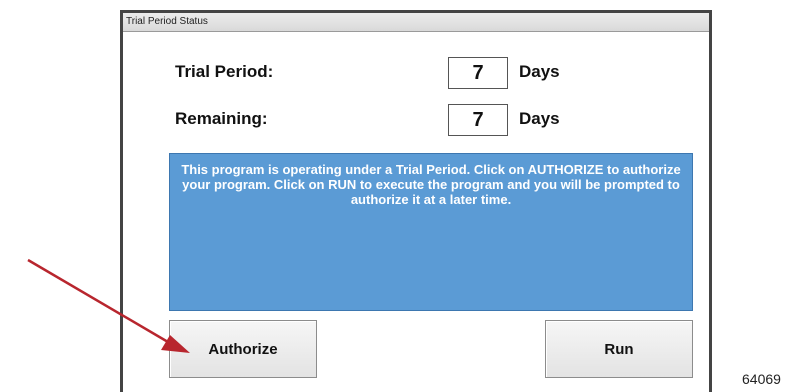 This screenshot has width=798, height=392. What do you see at coordinates (98, 301) in the screenshot?
I see `annotation-arrow-shaft` at bounding box center [98, 301].